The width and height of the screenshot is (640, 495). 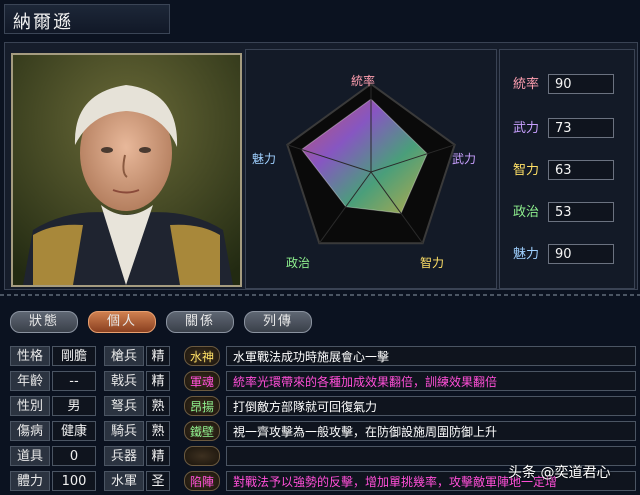 What do you see at coordinates (124, 356) in the screenshot?
I see `troop-label: 槍兵` at bounding box center [124, 356].